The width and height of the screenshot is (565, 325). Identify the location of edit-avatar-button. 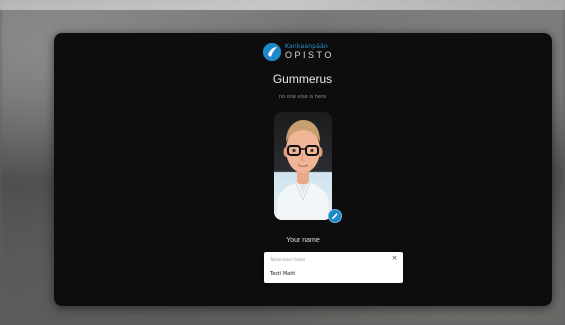
(335, 216).